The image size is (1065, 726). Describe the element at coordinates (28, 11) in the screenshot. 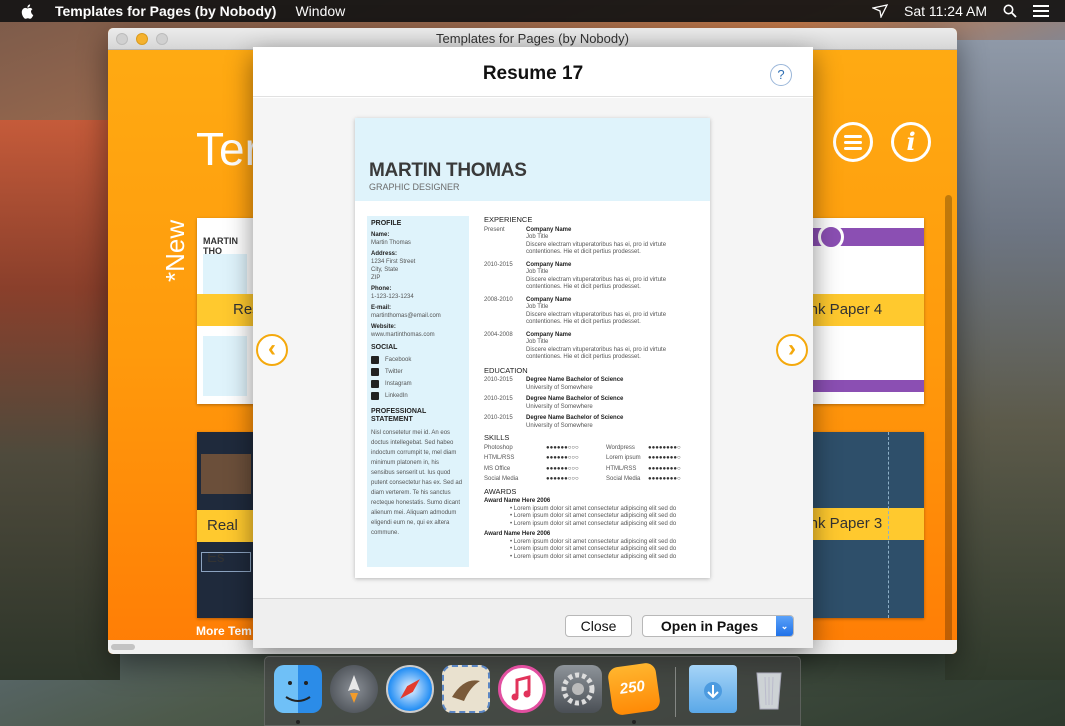

I see `apple-icon` at that location.